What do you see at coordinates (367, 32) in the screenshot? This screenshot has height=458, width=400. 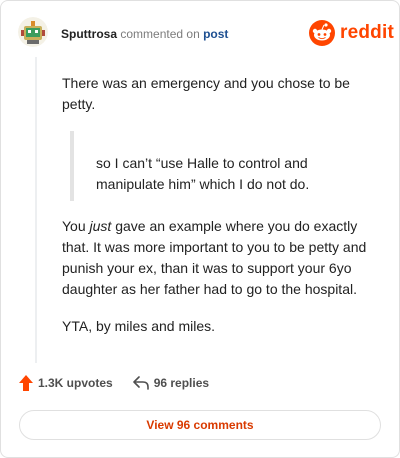 I see `reddit-wordmark: reddit` at bounding box center [367, 32].